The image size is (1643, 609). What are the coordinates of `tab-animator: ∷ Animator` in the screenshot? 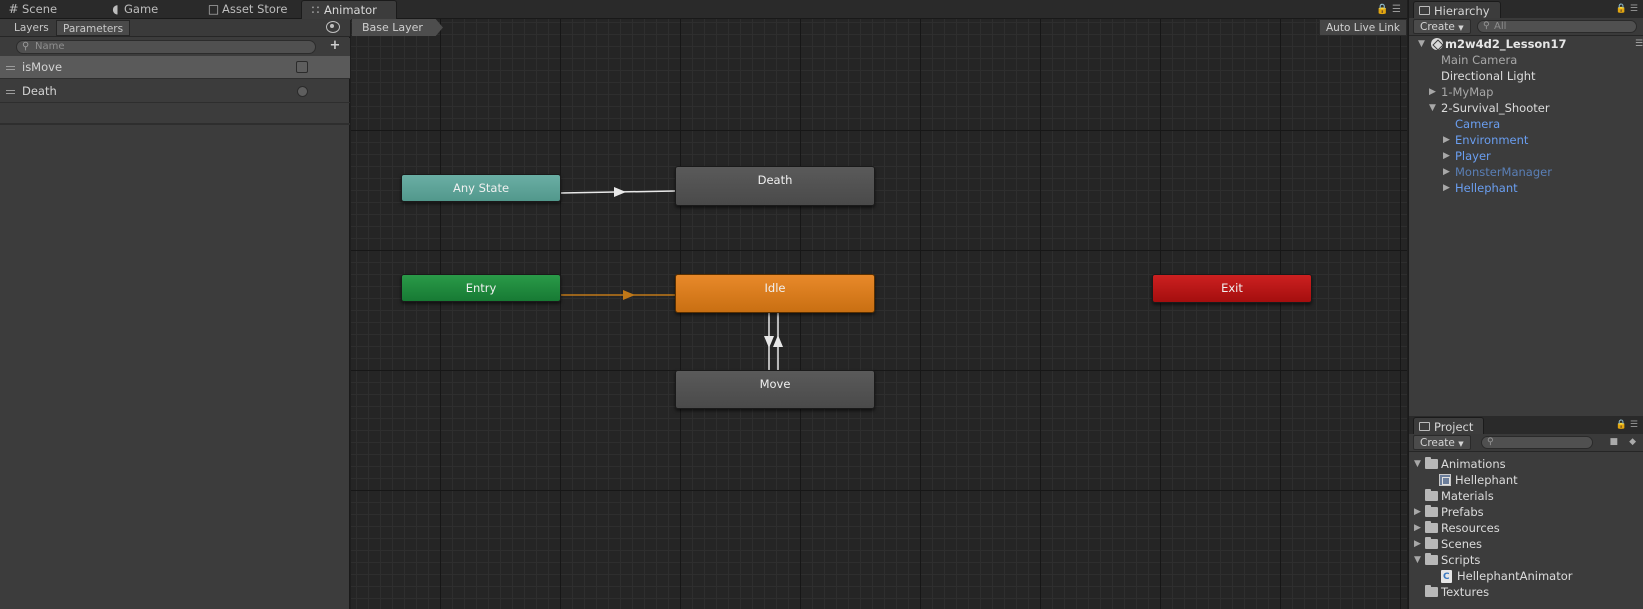 It's located at (349, 10).